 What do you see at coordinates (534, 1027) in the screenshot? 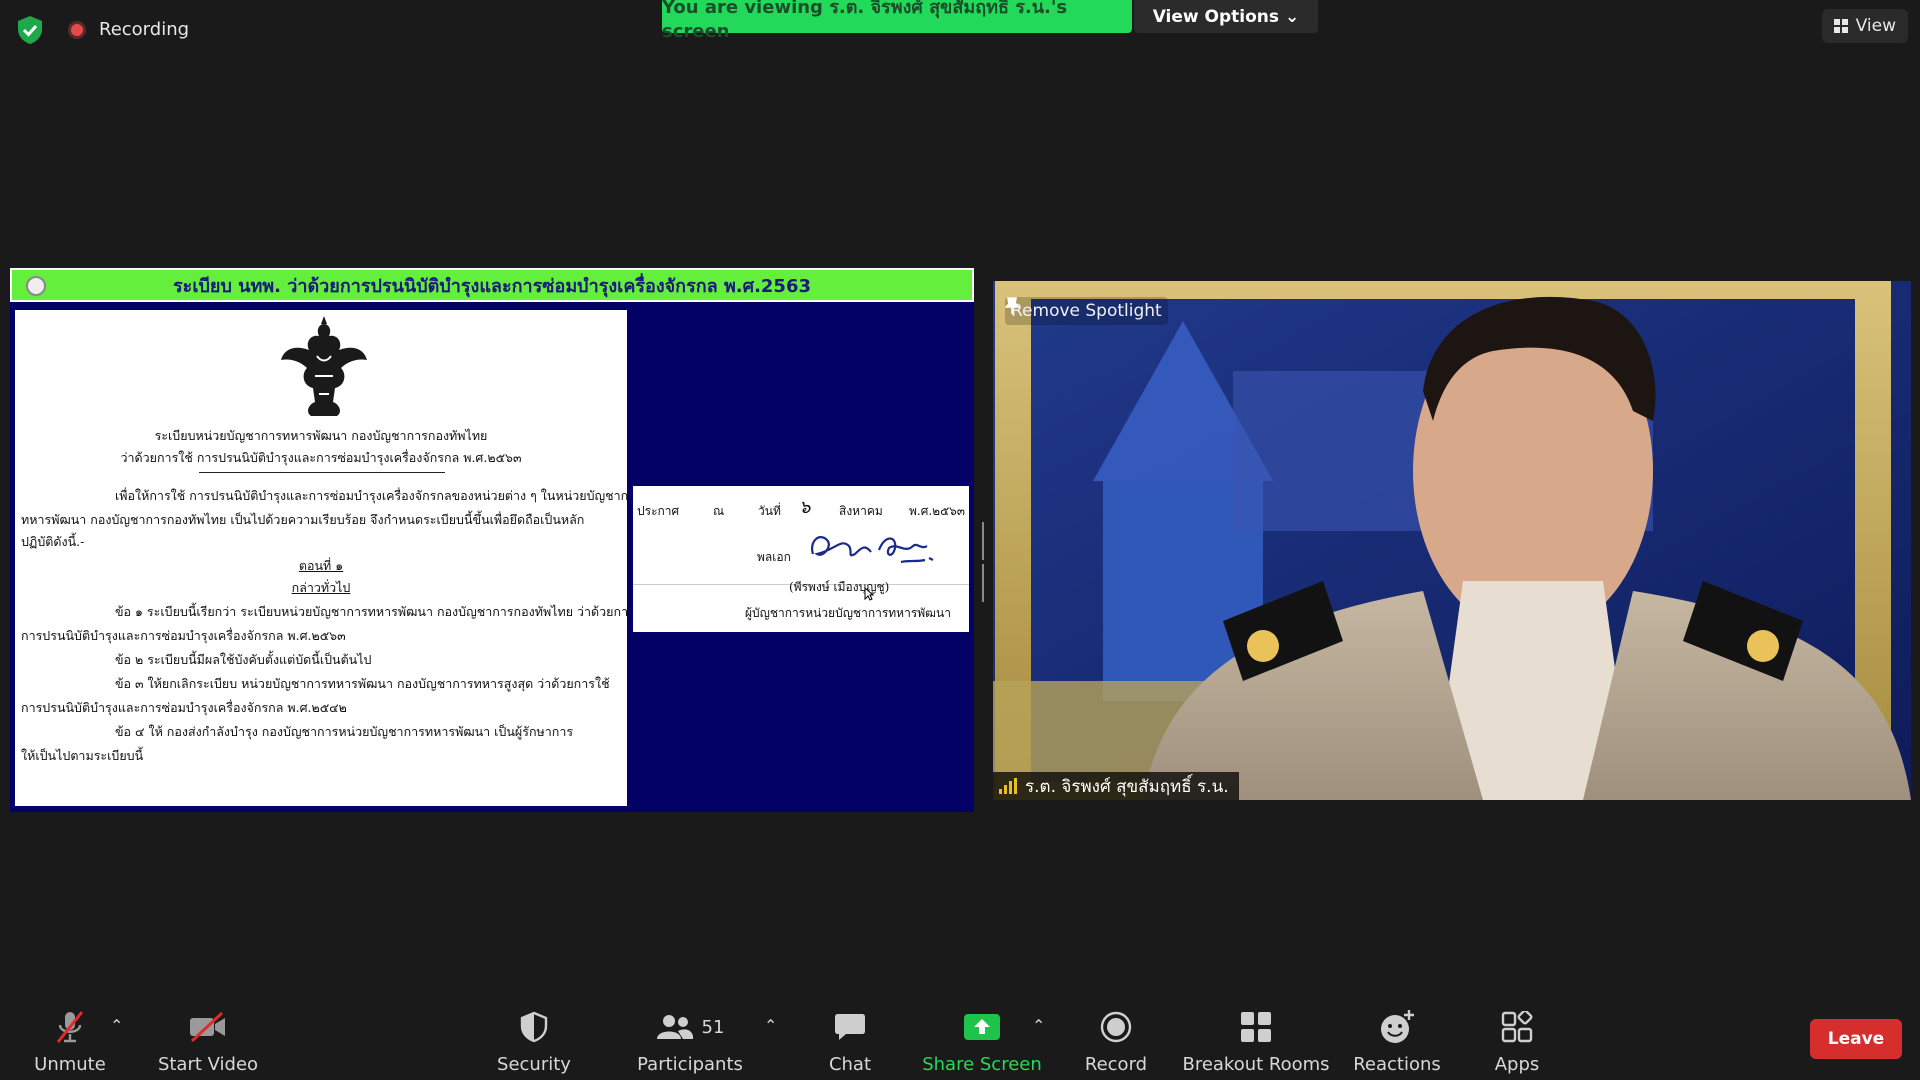
I see `shield-icon` at bounding box center [534, 1027].